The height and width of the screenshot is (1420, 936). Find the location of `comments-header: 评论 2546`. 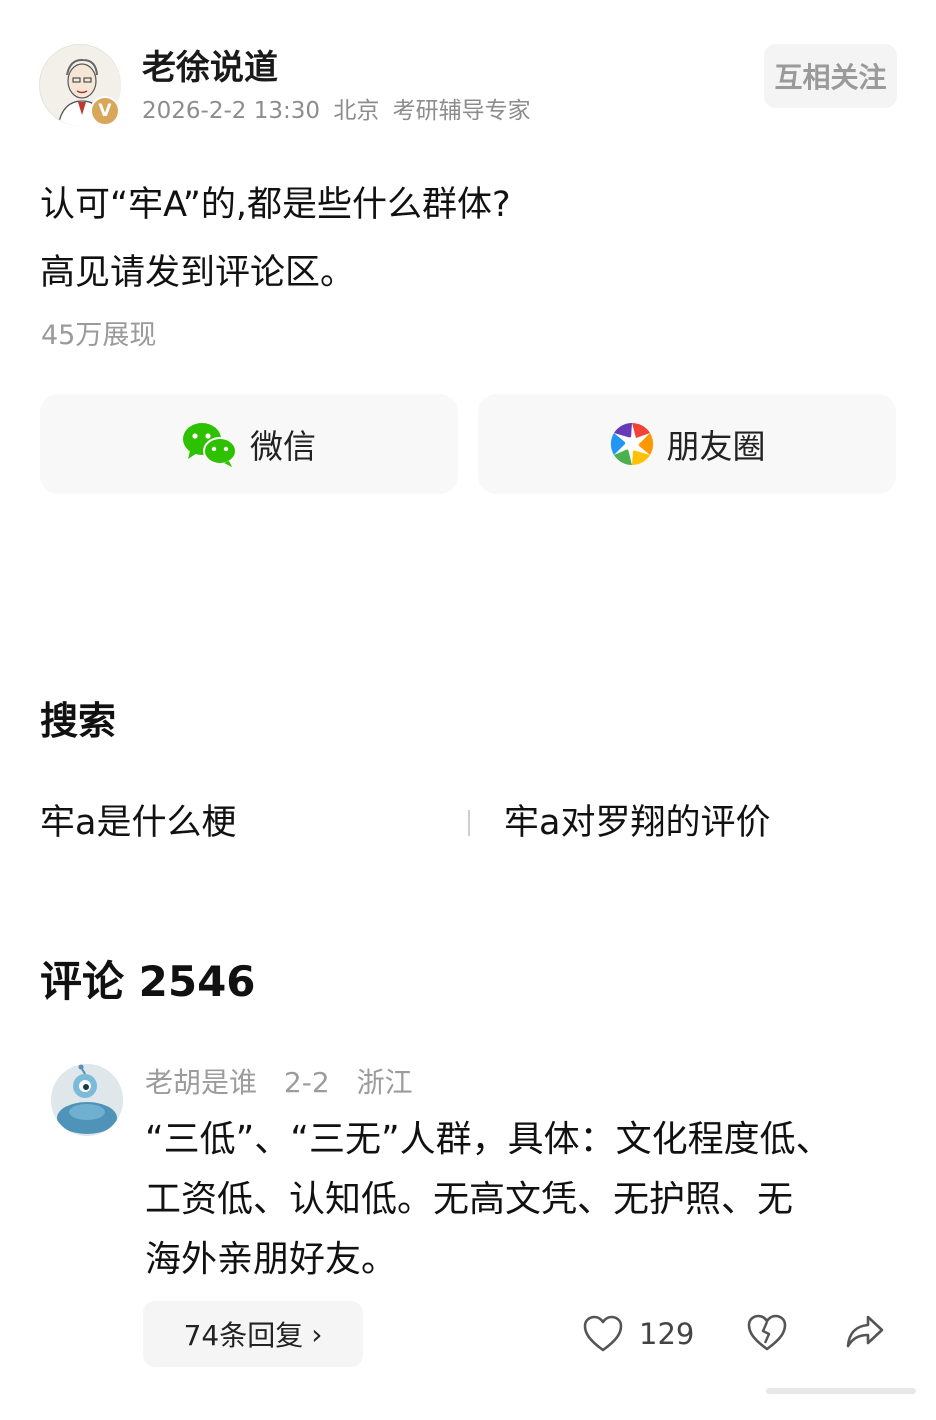

comments-header: 评论 2546 is located at coordinates (148, 981).